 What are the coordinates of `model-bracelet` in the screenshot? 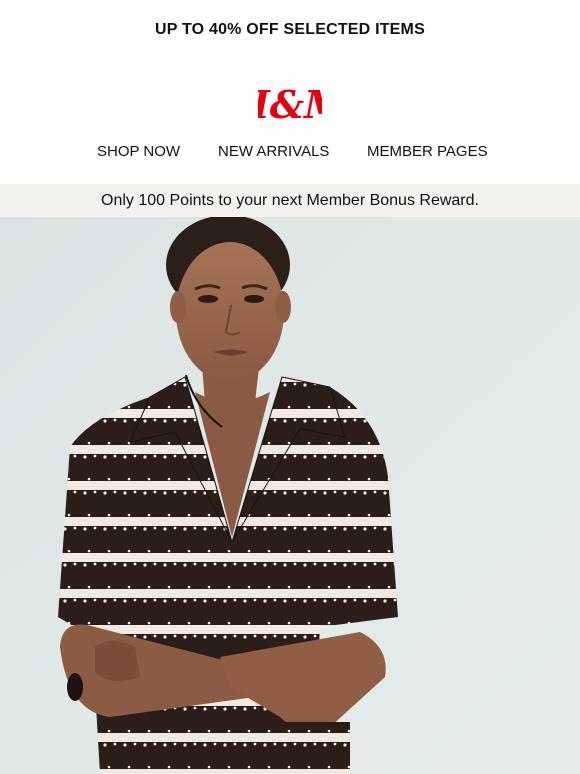 It's located at (75, 687).